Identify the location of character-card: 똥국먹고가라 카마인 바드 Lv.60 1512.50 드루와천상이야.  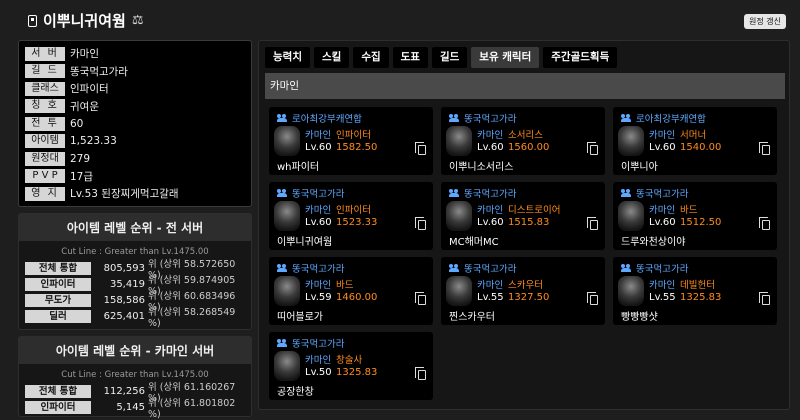
(695, 216).